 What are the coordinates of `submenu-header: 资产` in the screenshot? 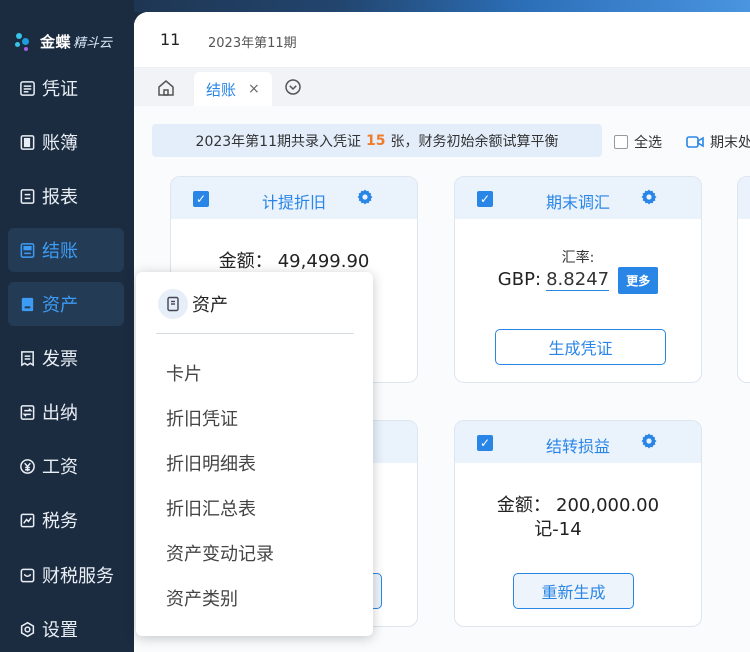 It's located at (193, 304).